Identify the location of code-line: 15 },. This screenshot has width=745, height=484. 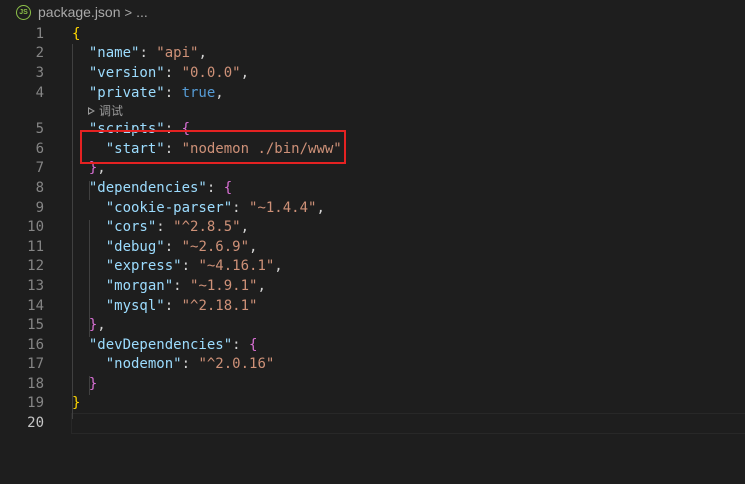
(372, 325).